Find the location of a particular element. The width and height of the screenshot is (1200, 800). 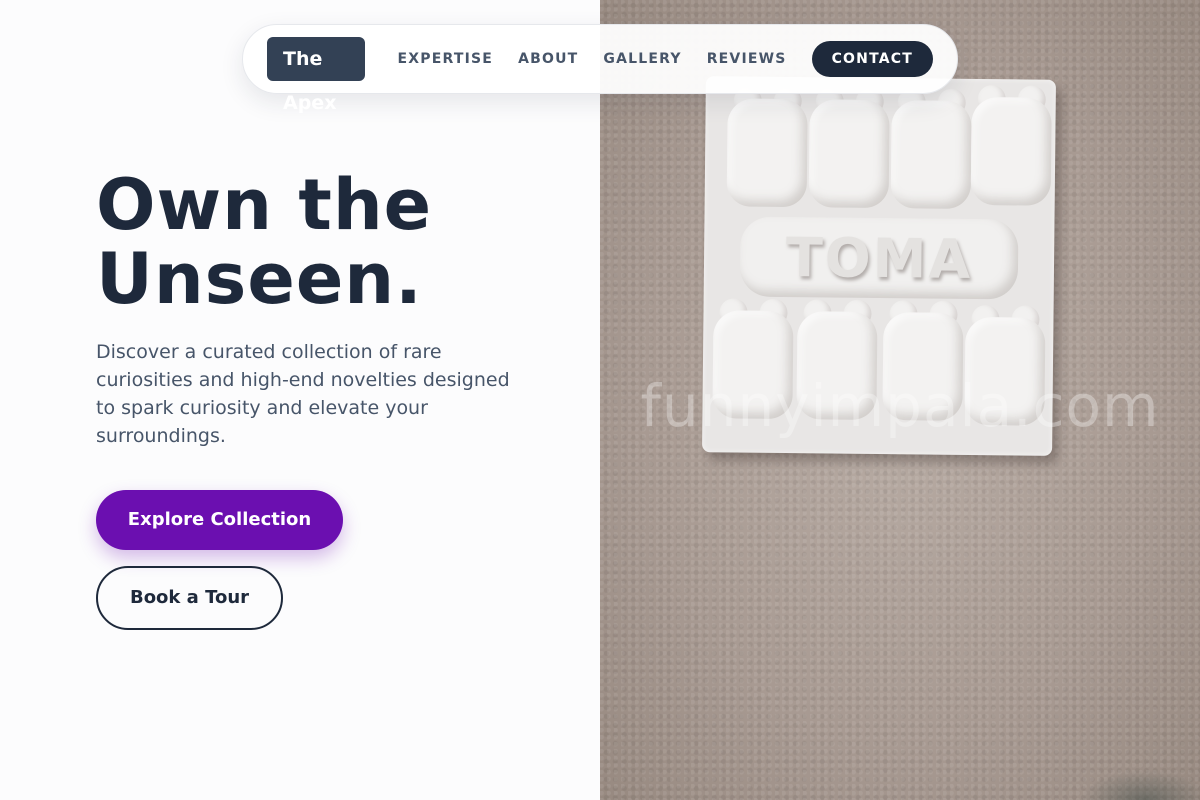

watermark: funnyimpala.com is located at coordinates (900, 406).